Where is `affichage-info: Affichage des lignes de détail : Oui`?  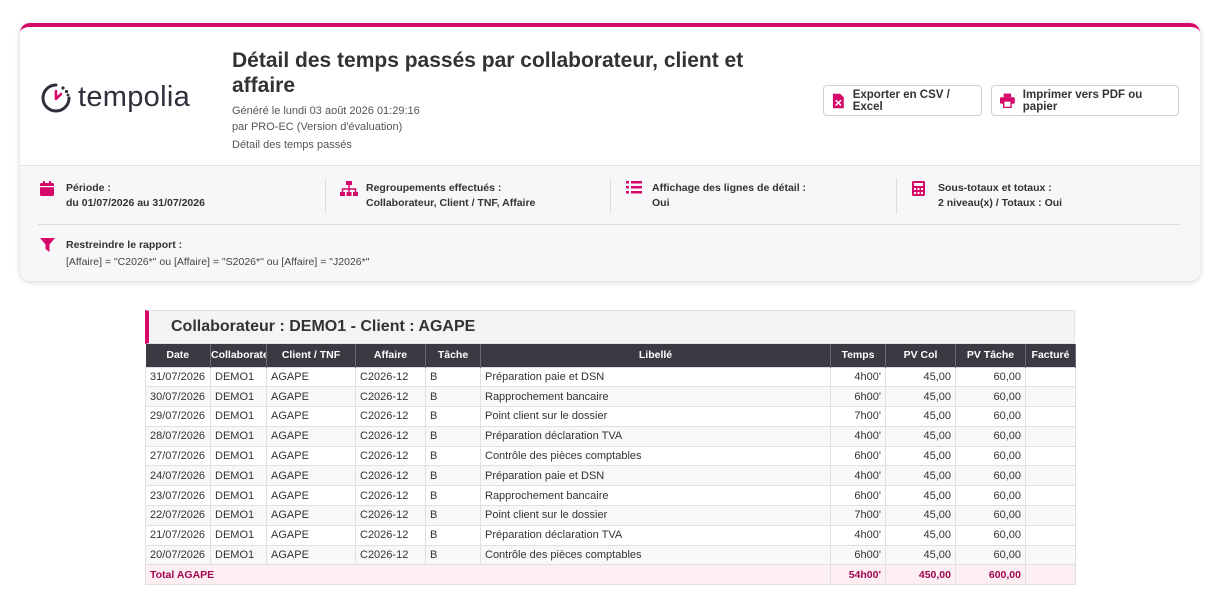 affichage-info: Affichage des lignes de détail : Oui is located at coordinates (716, 196).